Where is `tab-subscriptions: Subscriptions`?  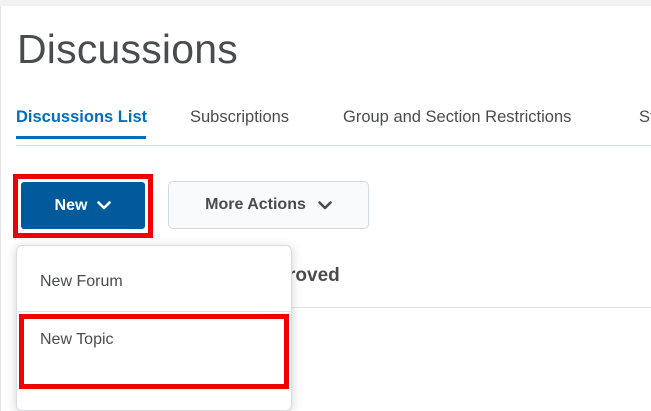 tab-subscriptions: Subscriptions is located at coordinates (239, 117).